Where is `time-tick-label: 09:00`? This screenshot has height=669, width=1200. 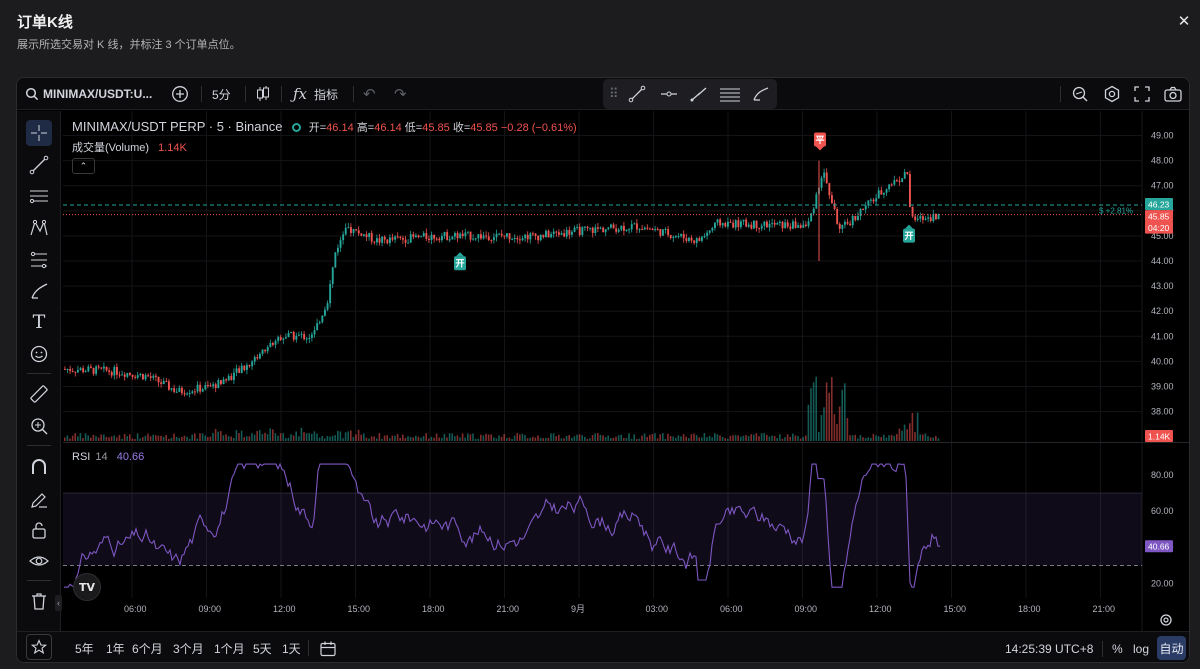 time-tick-label: 09:00 is located at coordinates (806, 609).